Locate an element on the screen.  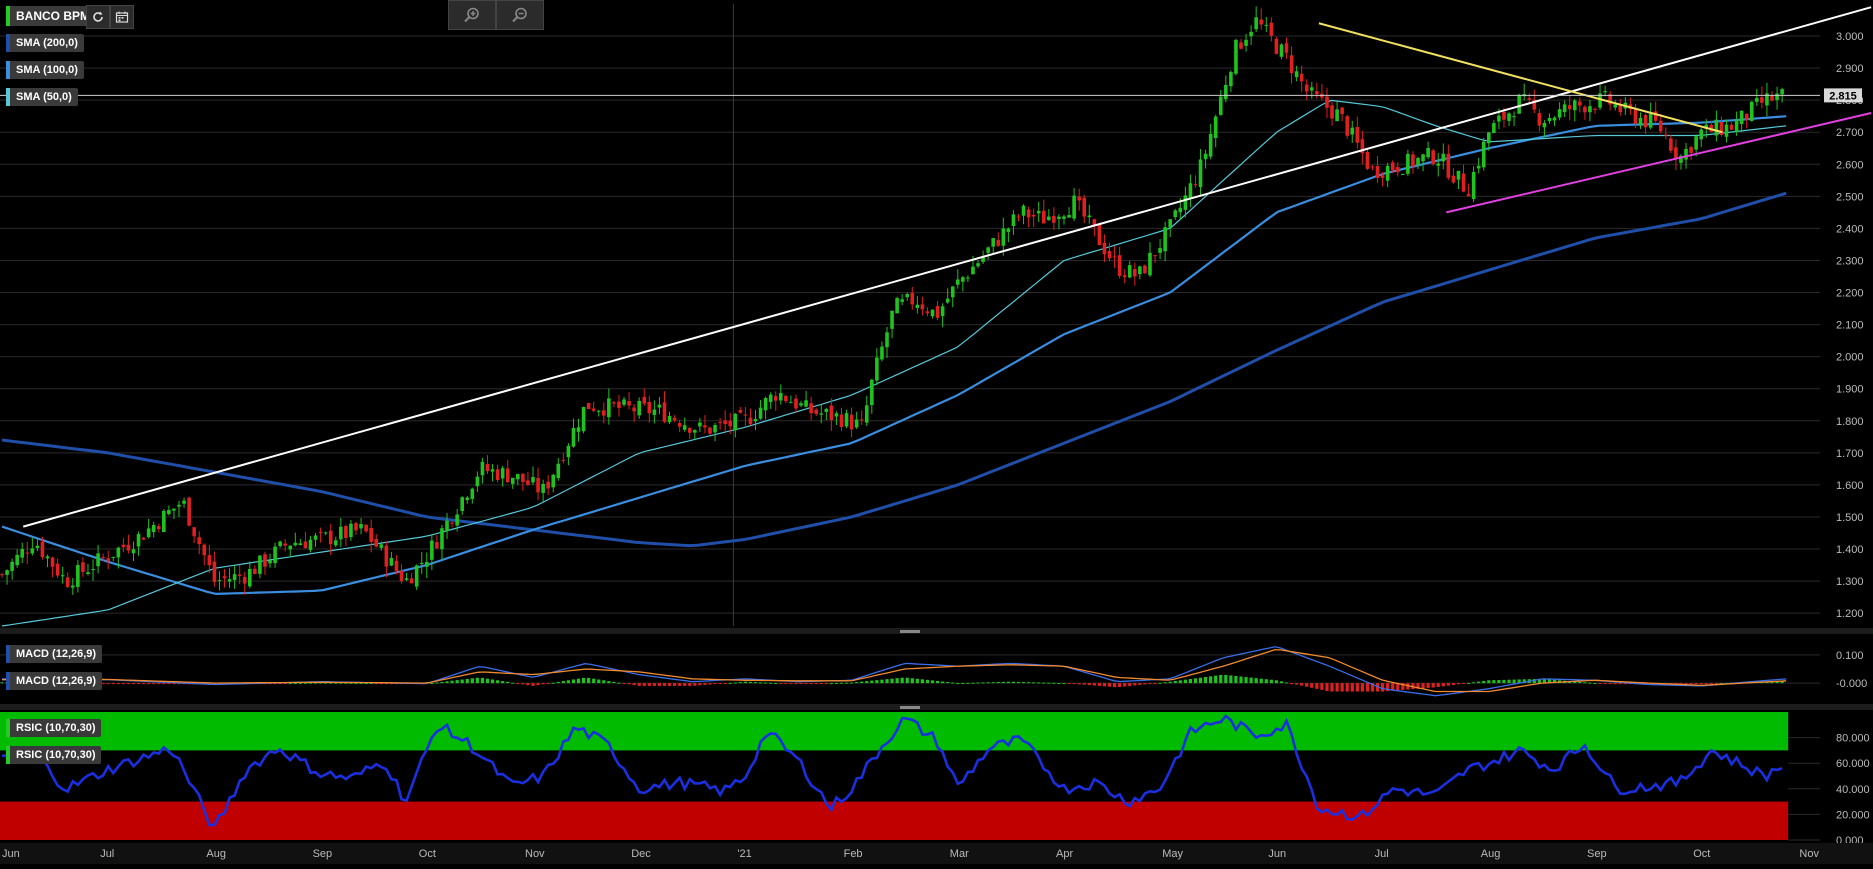
price-tick-label: 1.500 is located at coordinates (1850, 518).